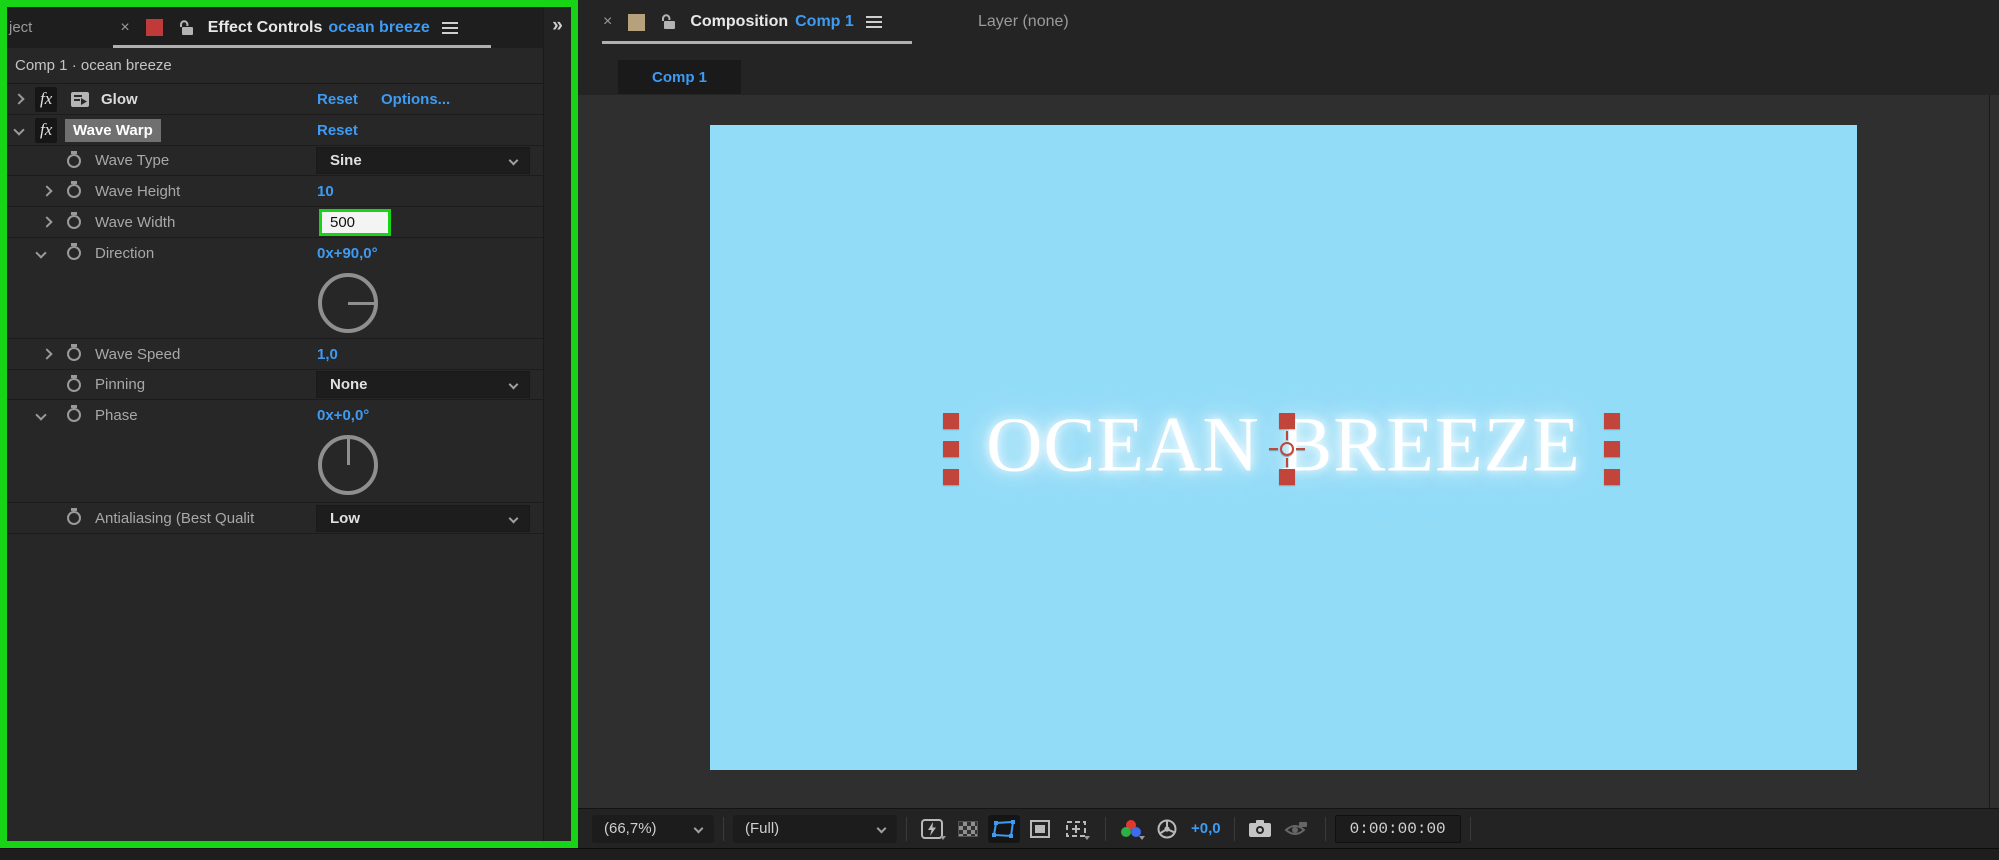  I want to click on effect-name-selected: Wave Warp, so click(113, 130).